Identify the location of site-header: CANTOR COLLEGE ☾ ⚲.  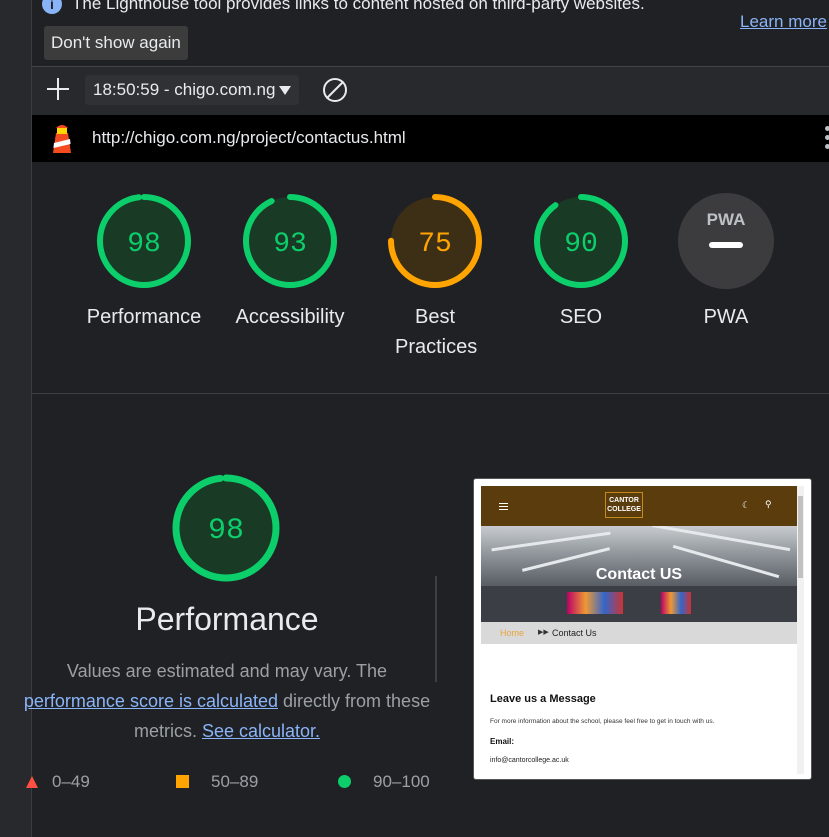
(639, 506).